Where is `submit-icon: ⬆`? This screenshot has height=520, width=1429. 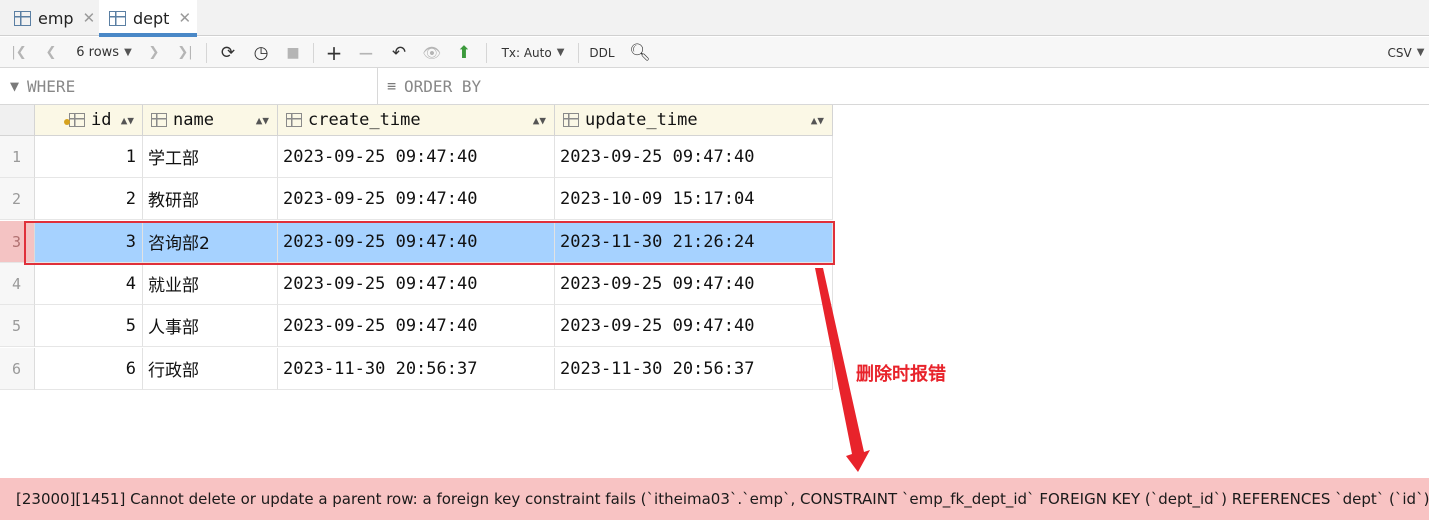
submit-icon: ⬆ is located at coordinates (464, 52).